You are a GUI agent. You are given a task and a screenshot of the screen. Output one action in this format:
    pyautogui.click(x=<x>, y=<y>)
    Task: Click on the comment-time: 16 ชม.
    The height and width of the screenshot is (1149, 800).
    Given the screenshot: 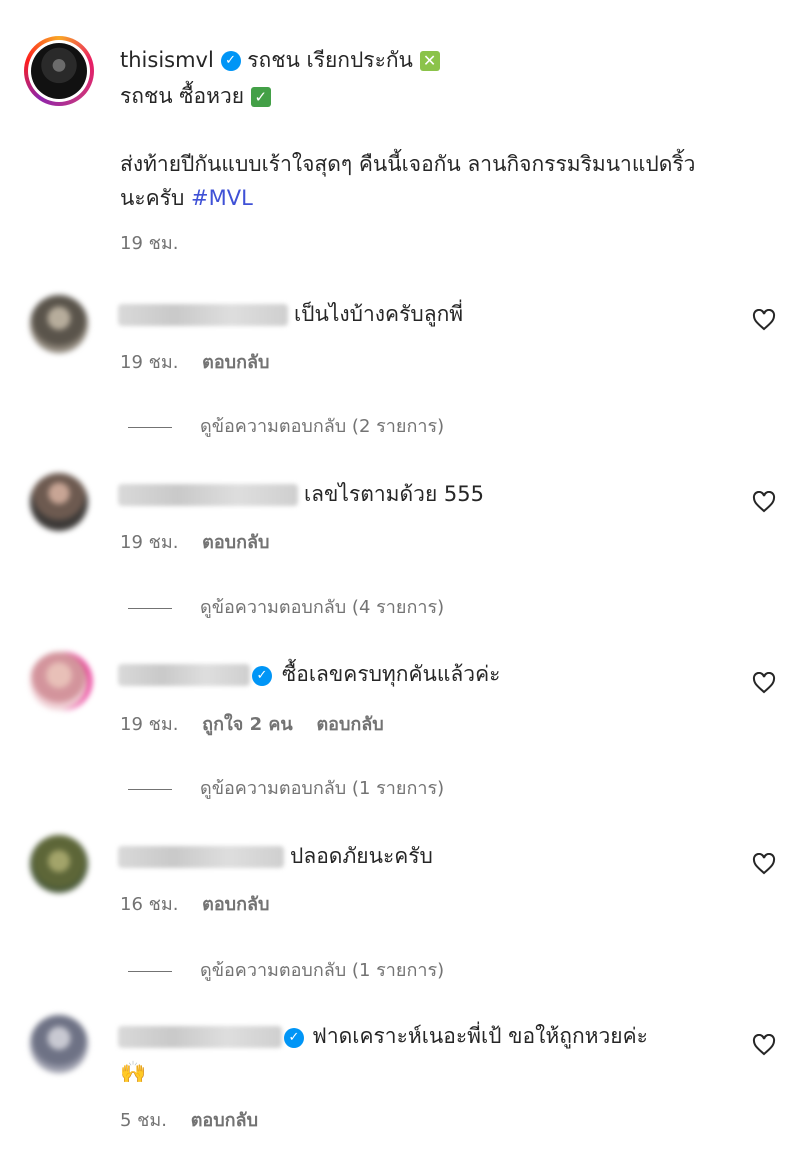 What is the action you would take?
    pyautogui.click(x=149, y=904)
    